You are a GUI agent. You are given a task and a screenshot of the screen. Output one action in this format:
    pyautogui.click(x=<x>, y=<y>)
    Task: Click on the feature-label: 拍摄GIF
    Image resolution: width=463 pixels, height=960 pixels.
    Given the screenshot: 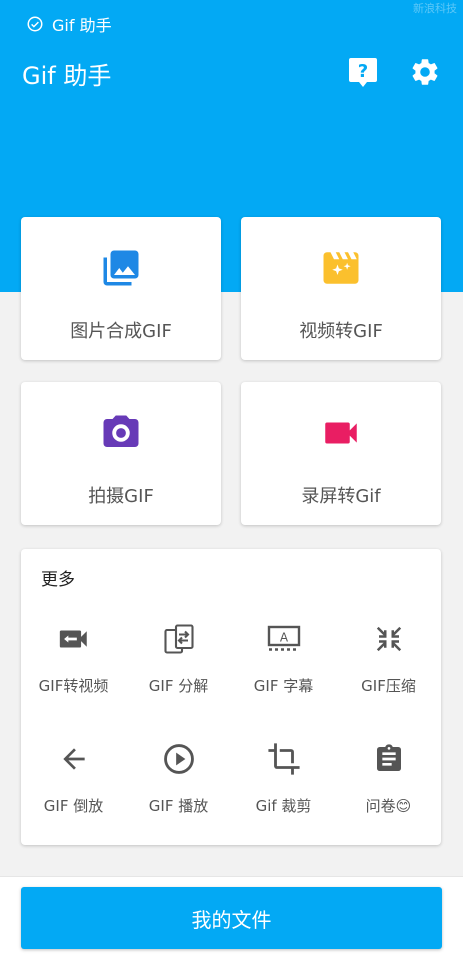 What is the action you would take?
    pyautogui.click(x=121, y=496)
    